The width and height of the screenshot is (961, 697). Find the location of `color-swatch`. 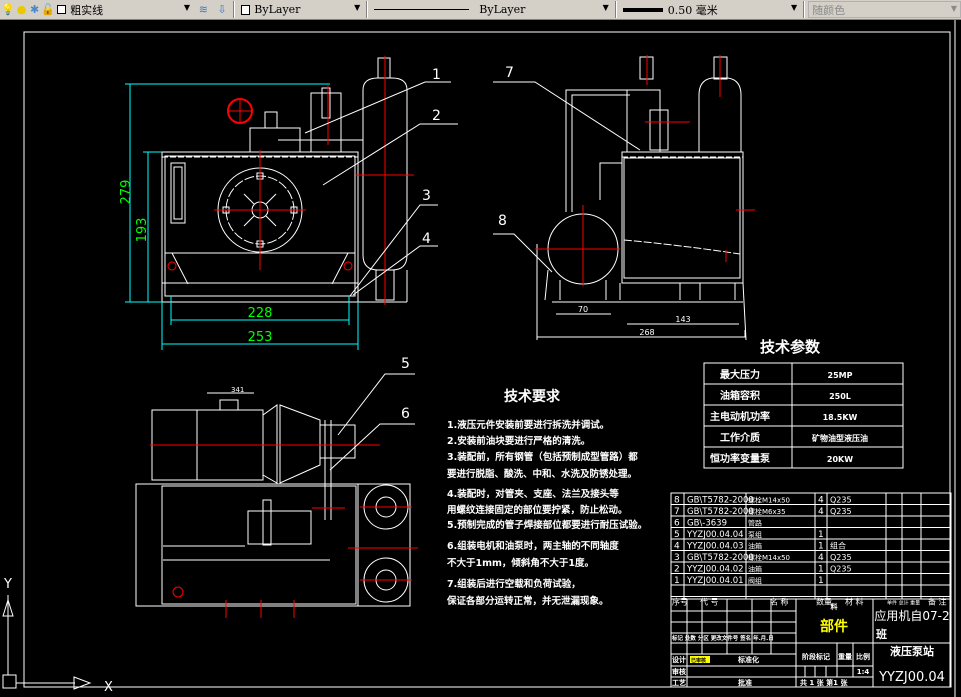

color-swatch is located at coordinates (246, 9).